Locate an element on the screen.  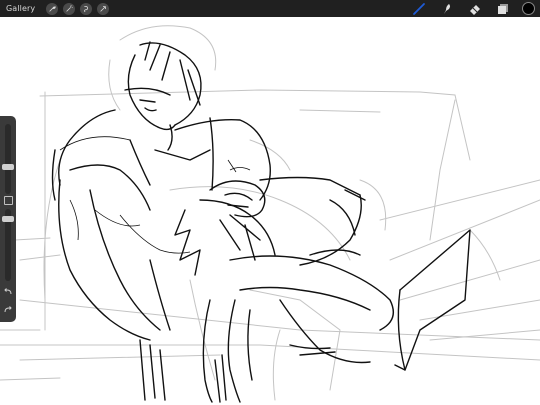
opacity-thumb is located at coordinates (8, 219).